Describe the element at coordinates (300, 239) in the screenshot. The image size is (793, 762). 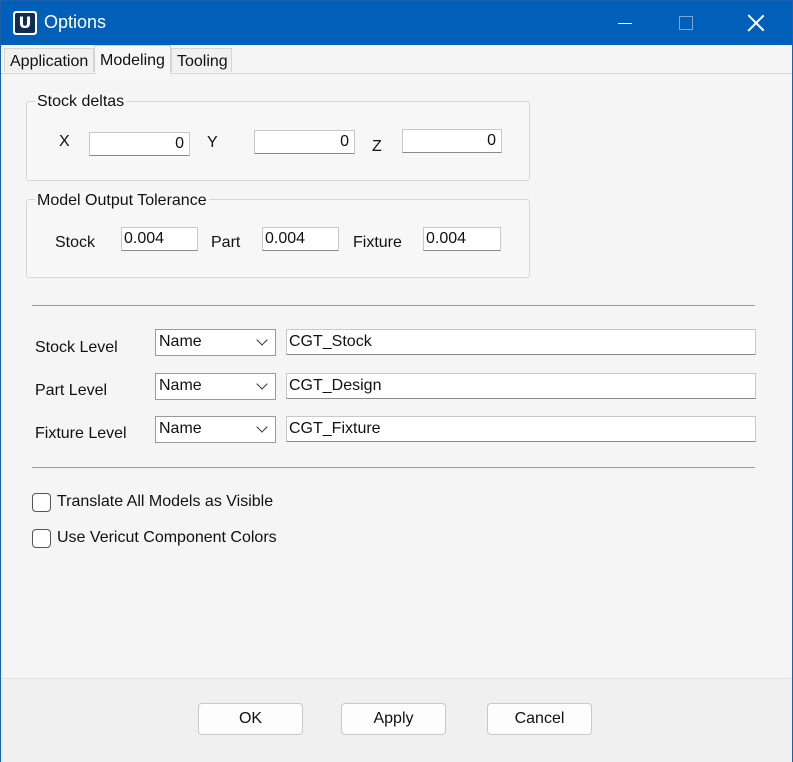
I see `part-tolerance-field` at that location.